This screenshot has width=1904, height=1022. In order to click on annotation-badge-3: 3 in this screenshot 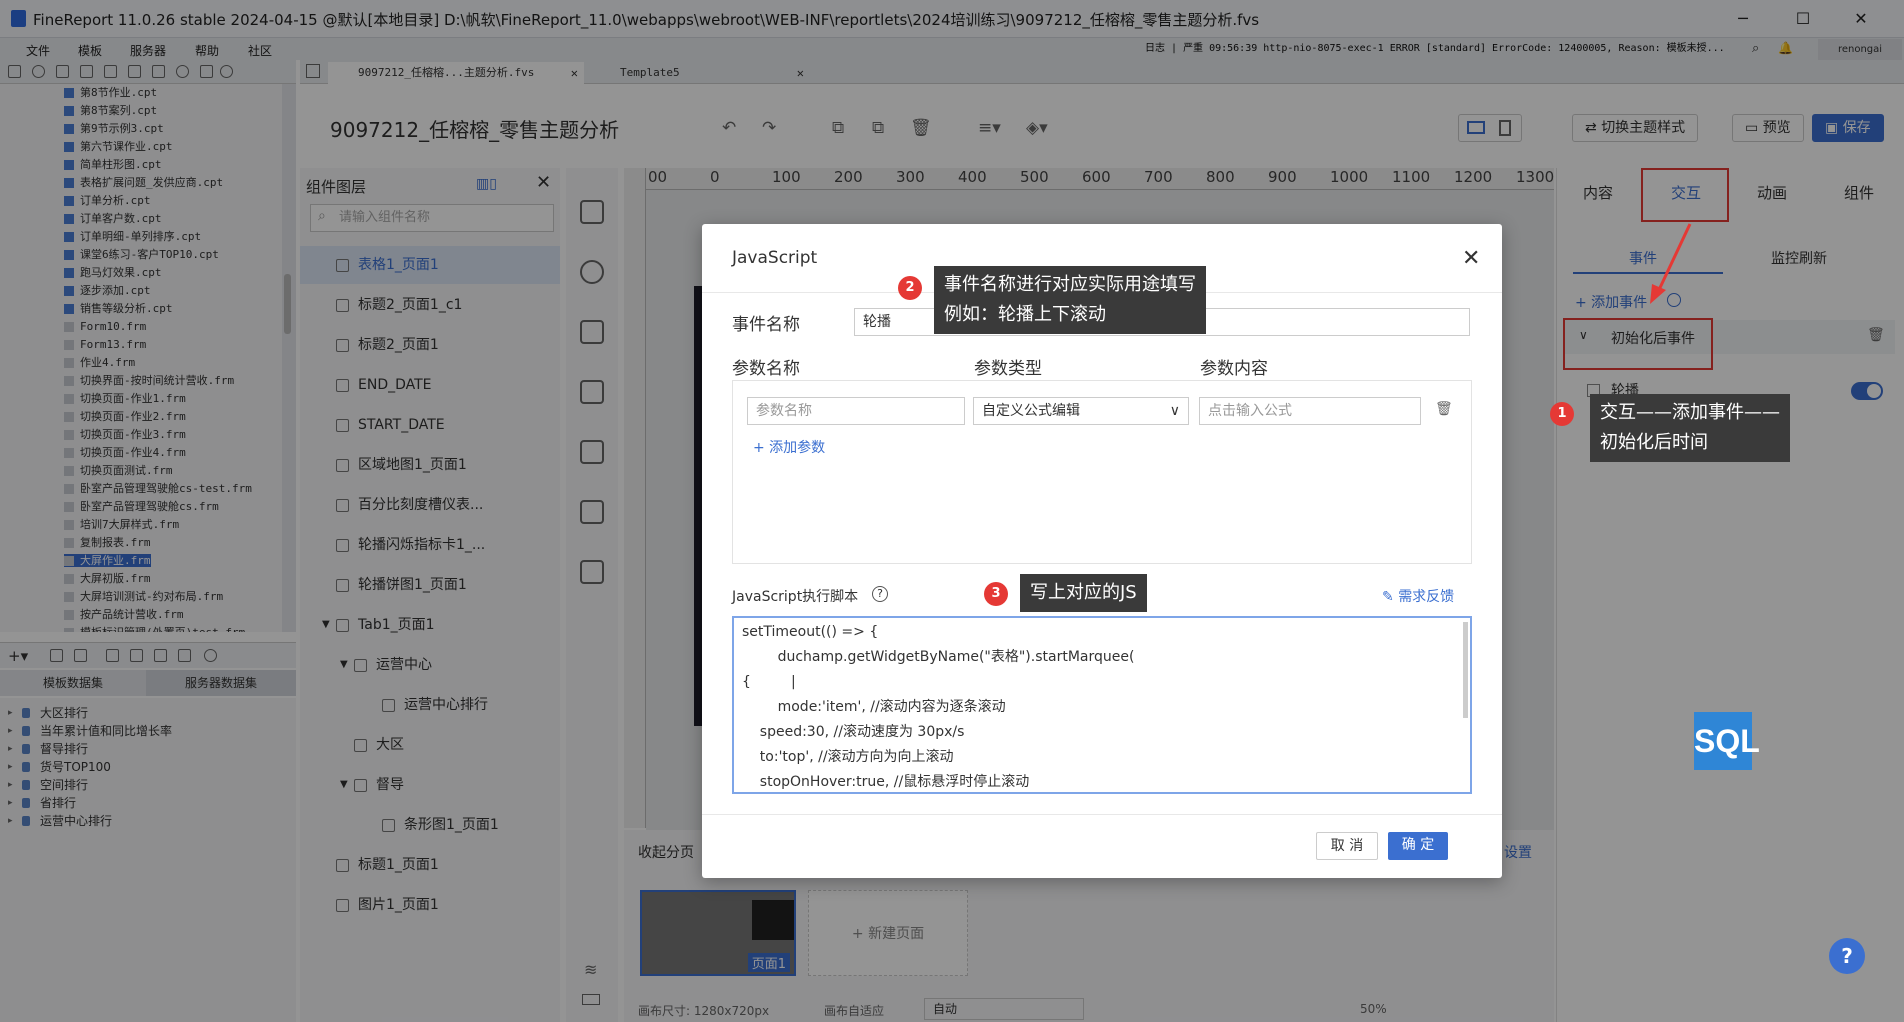, I will do `click(996, 594)`.